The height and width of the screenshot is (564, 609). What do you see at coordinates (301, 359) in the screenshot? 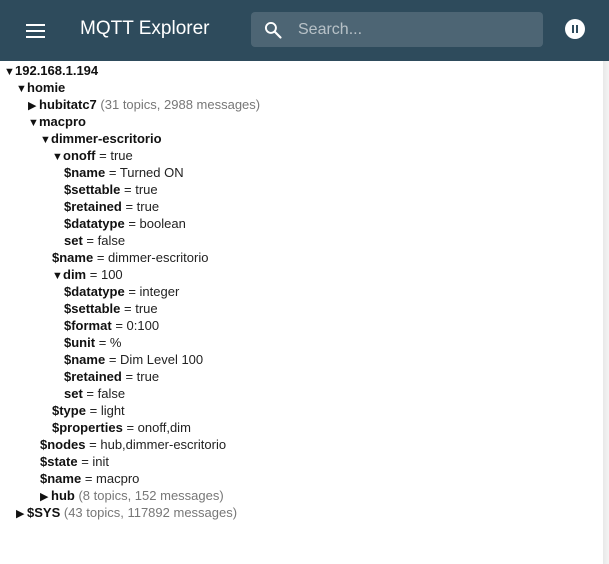
I see `tree-leaf-dim-name: $name = Dim Level 100` at bounding box center [301, 359].